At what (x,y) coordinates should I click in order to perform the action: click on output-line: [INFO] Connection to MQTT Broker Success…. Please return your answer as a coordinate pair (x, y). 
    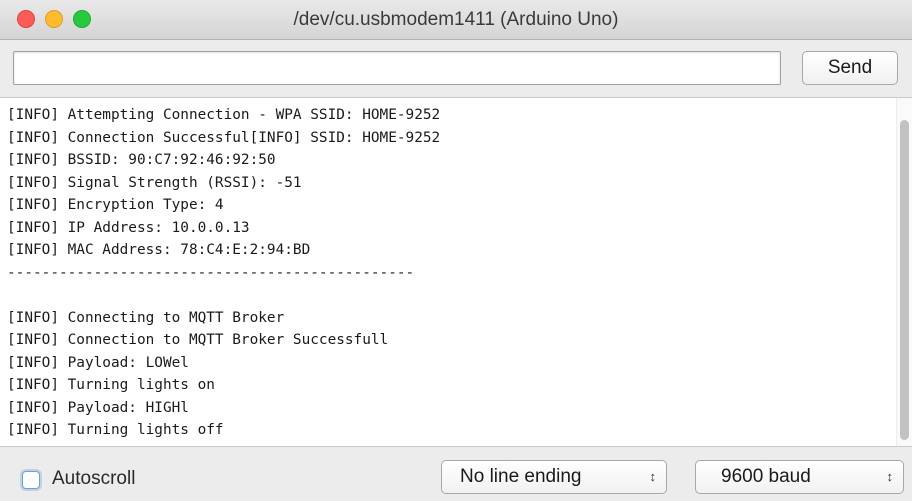
    Looking at the image, I should click on (198, 340).